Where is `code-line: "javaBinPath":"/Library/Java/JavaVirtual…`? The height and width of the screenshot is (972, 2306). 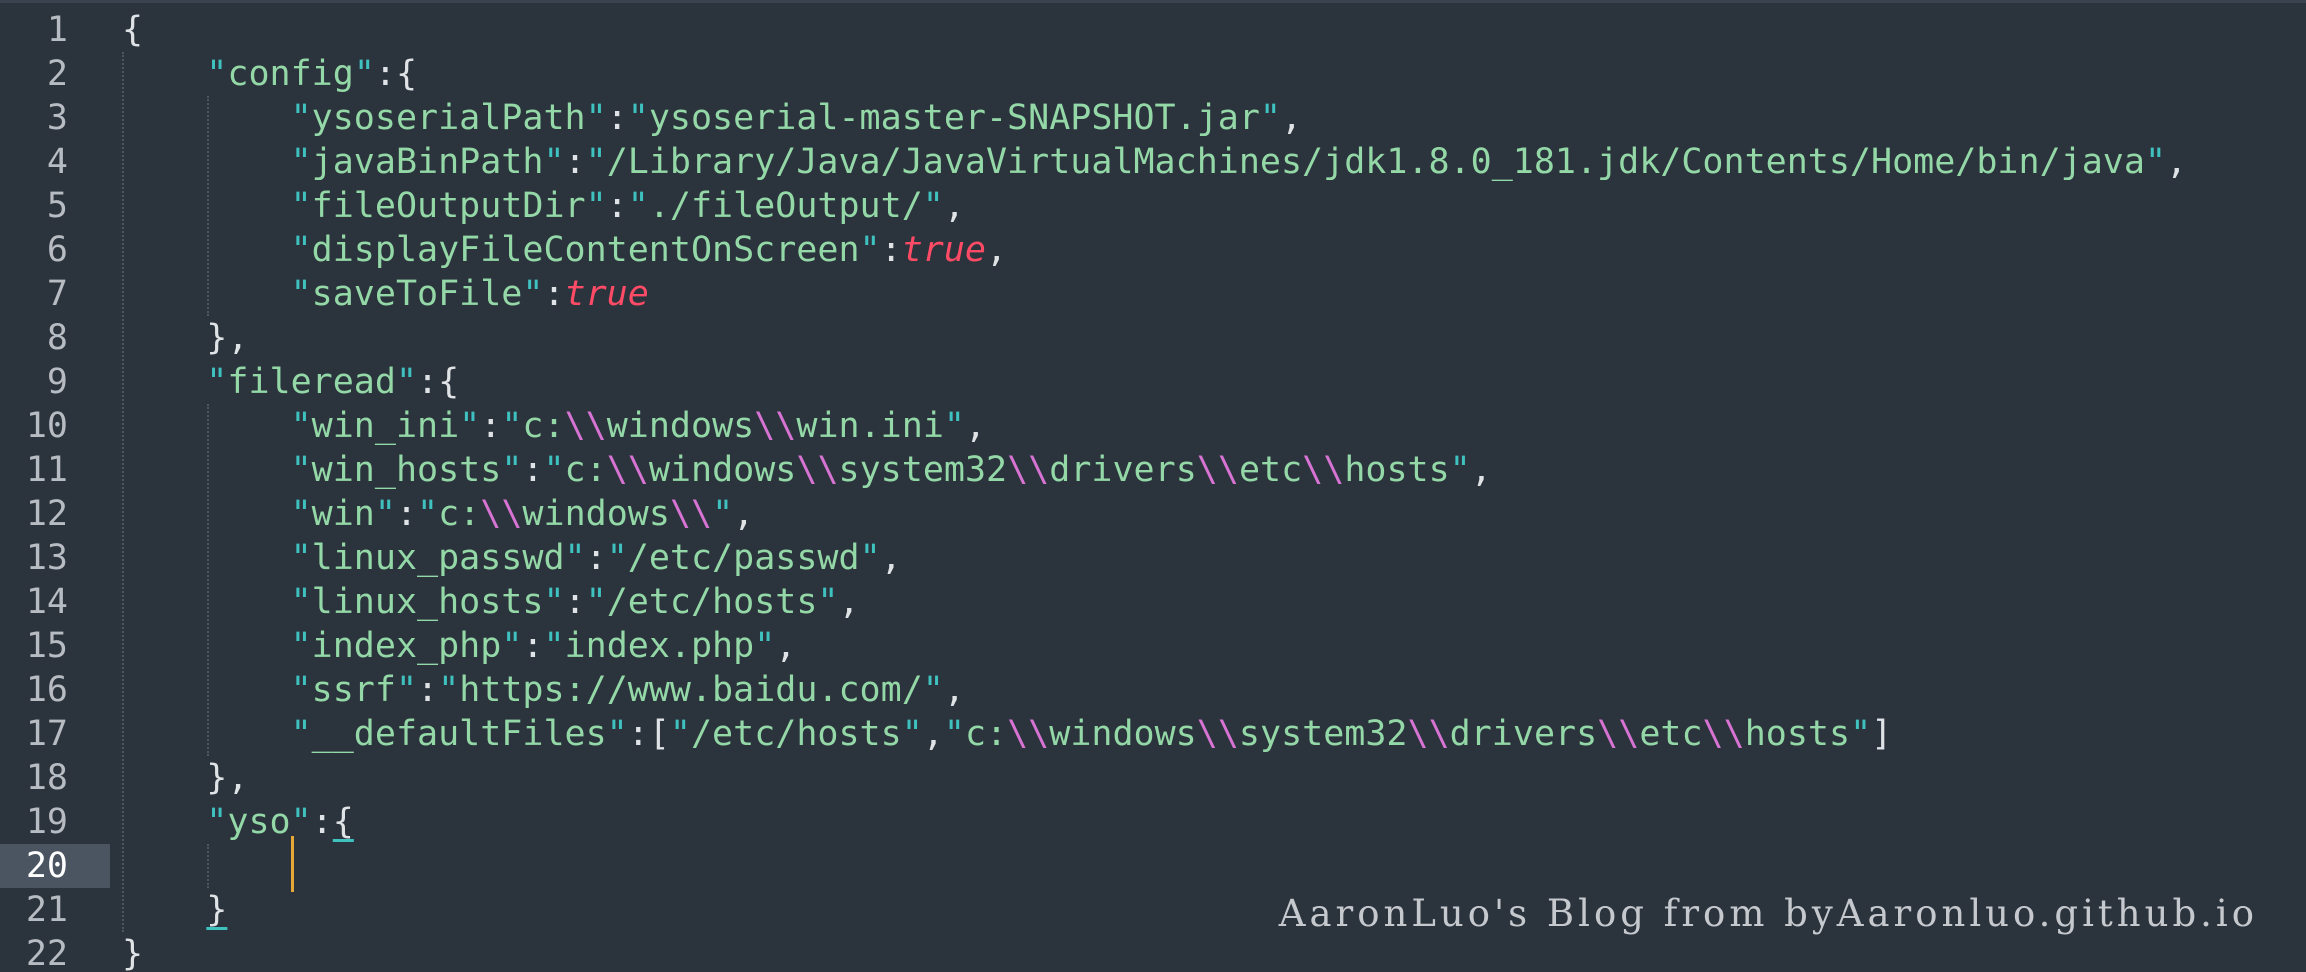 code-line: "javaBinPath":"/Library/Java/JavaVirtual… is located at coordinates (1239, 162).